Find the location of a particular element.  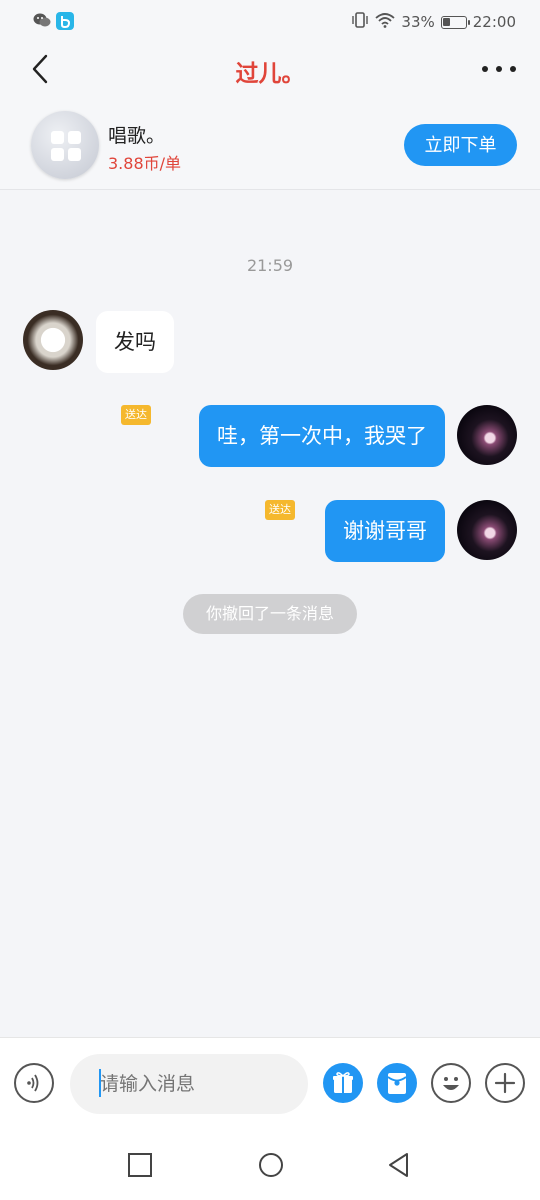

header: 过儿。 is located at coordinates (270, 69).